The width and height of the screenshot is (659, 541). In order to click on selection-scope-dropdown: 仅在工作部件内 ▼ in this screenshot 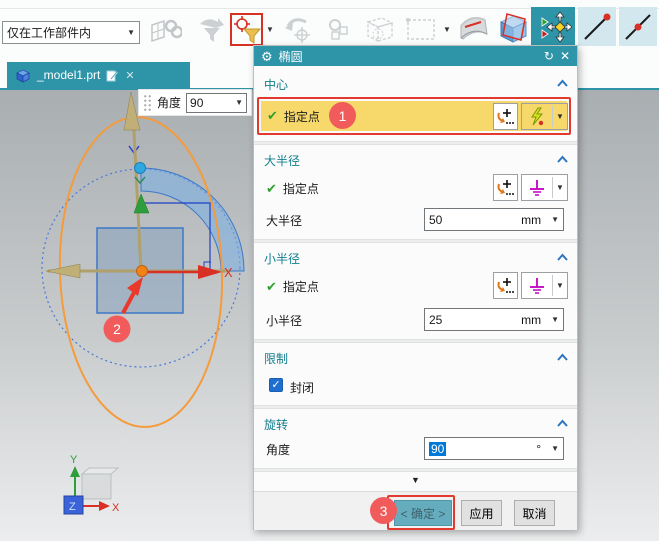, I will do `click(71, 32)`.